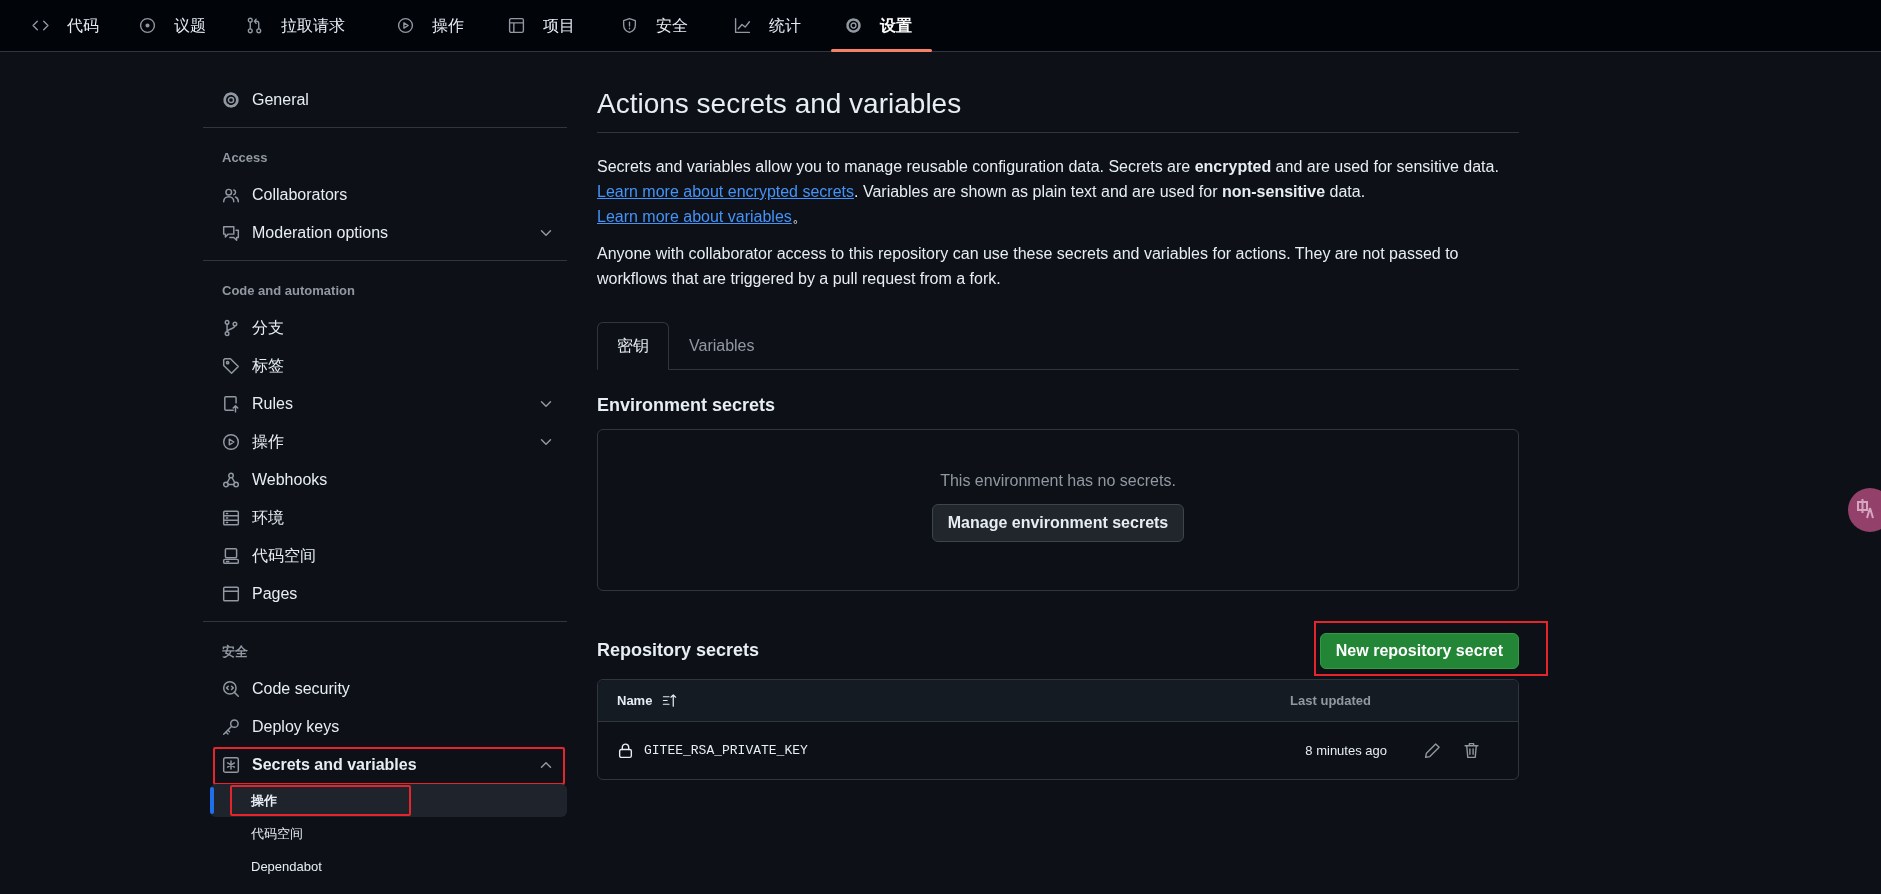 This screenshot has width=1881, height=894. Describe the element at coordinates (635, 700) in the screenshot. I see `column-header: Name` at that location.